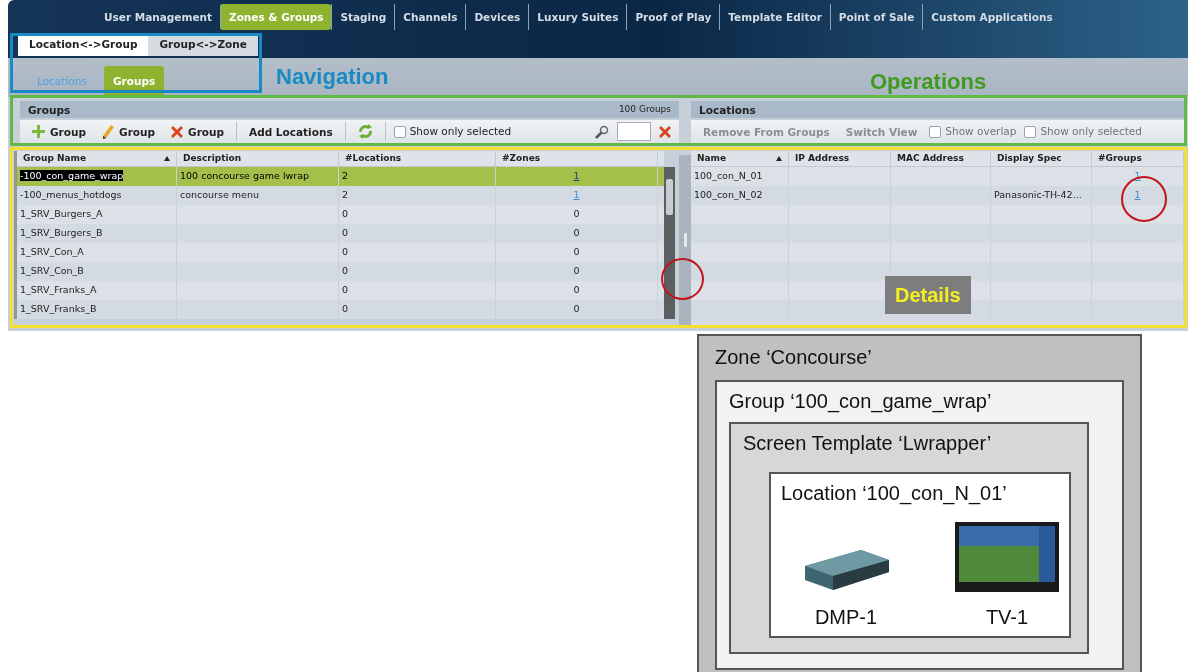 This screenshot has width=1189, height=672. What do you see at coordinates (332, 77) in the screenshot?
I see `annotation-label: Navigation` at bounding box center [332, 77].